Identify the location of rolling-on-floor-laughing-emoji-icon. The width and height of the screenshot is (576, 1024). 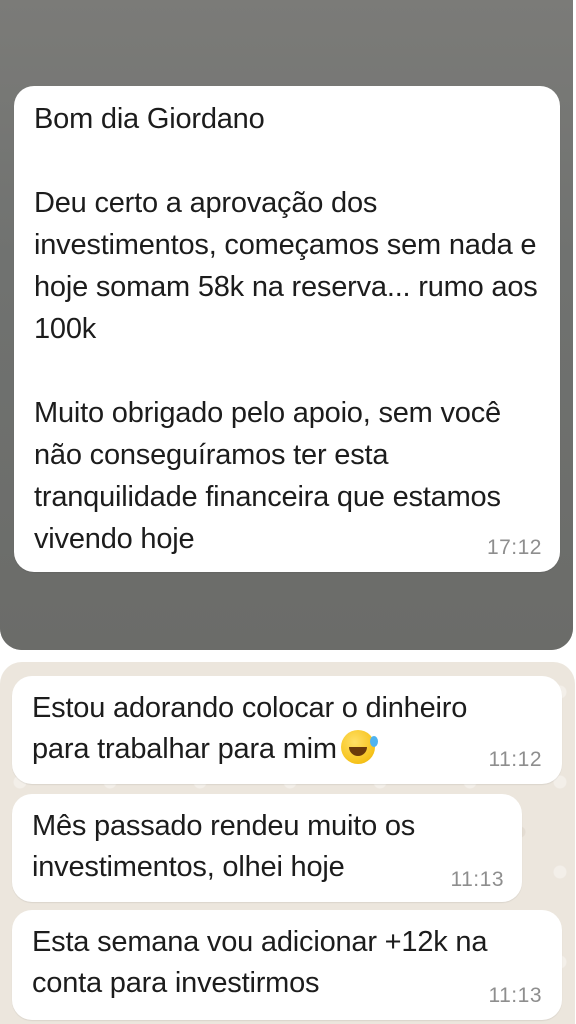
(359, 747).